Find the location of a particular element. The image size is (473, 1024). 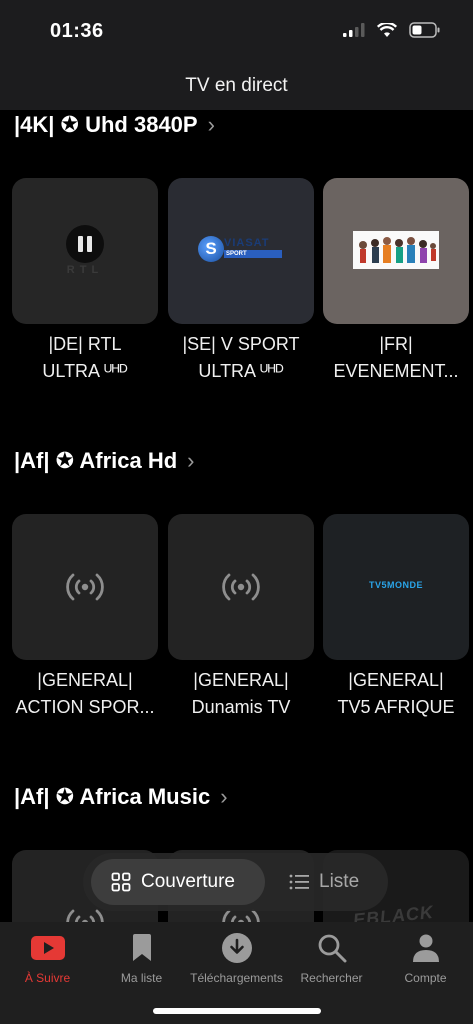

athletes-image-icon is located at coordinates (396, 250).